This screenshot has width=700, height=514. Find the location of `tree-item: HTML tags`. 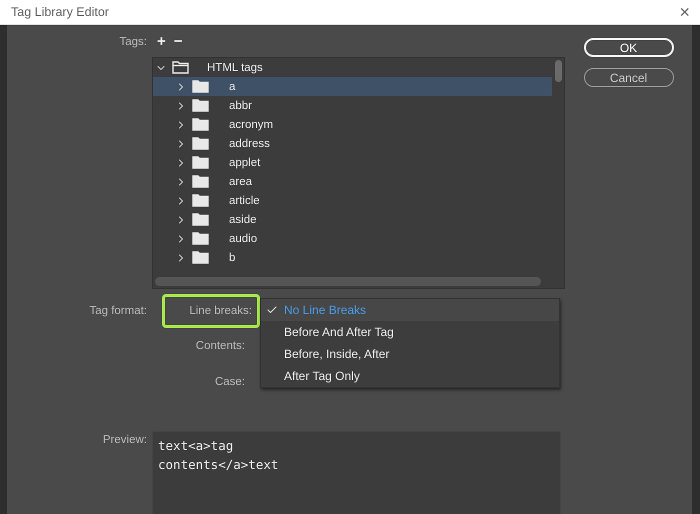

tree-item: HTML tags is located at coordinates (352, 67).